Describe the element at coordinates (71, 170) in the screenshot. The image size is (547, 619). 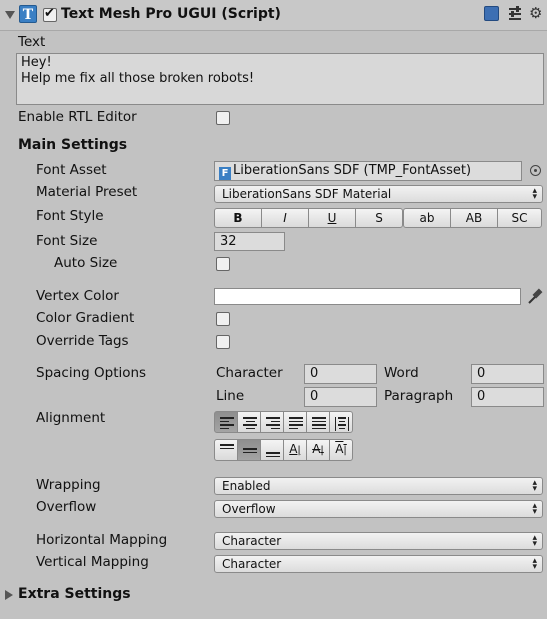
I see `font-asset-label: Font Asset` at that location.